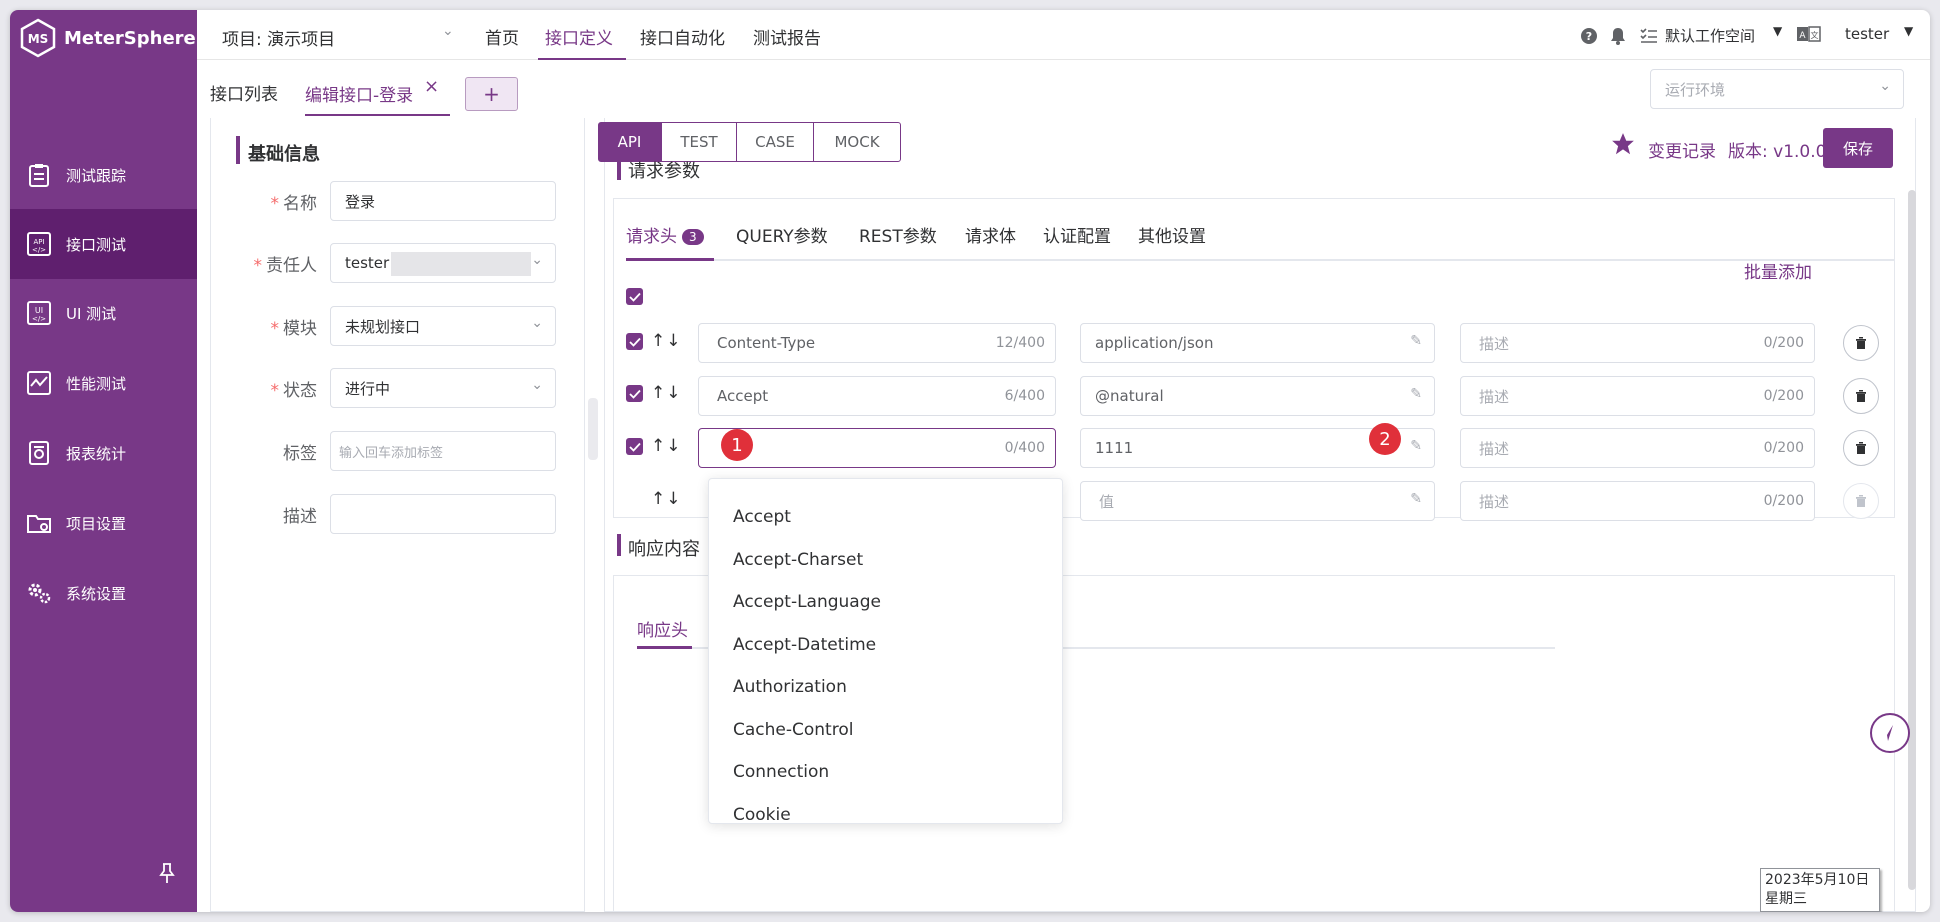 This screenshot has width=1940, height=922. I want to click on header-value-input: application/json ✎, so click(1257, 343).